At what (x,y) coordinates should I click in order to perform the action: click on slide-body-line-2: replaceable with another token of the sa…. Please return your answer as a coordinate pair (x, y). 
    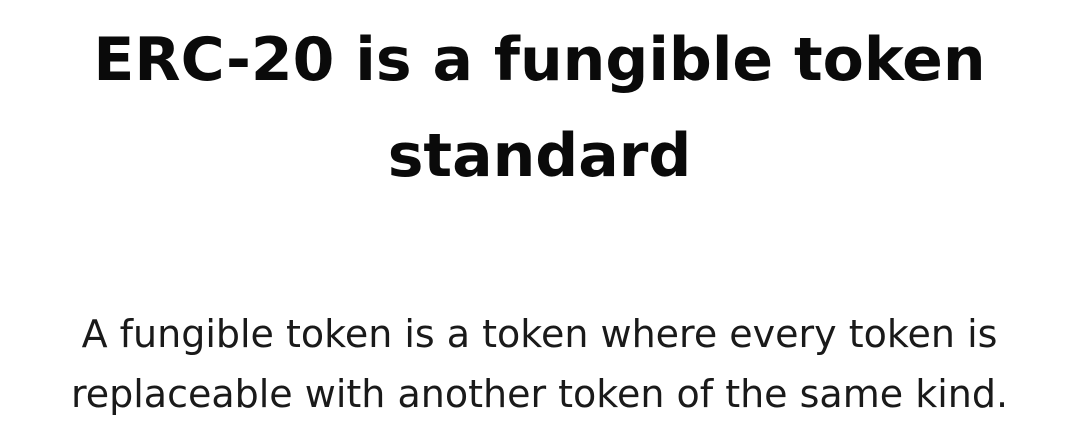
    Looking at the image, I should click on (539, 394).